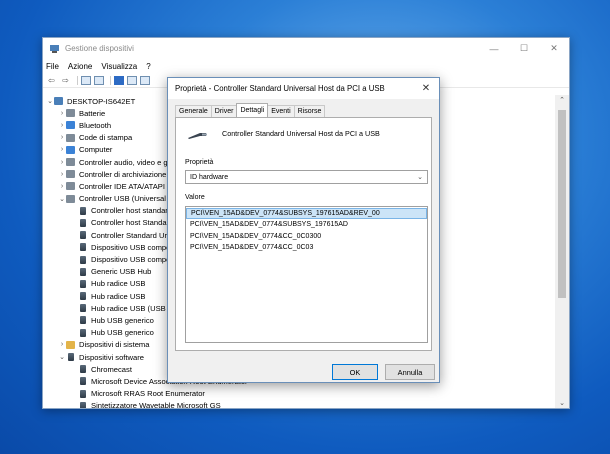 This screenshot has width=610, height=454. I want to click on value-item: PCI\VEN_15AD&DEV_0774&SUBSYS_197615AD, so click(306, 224).